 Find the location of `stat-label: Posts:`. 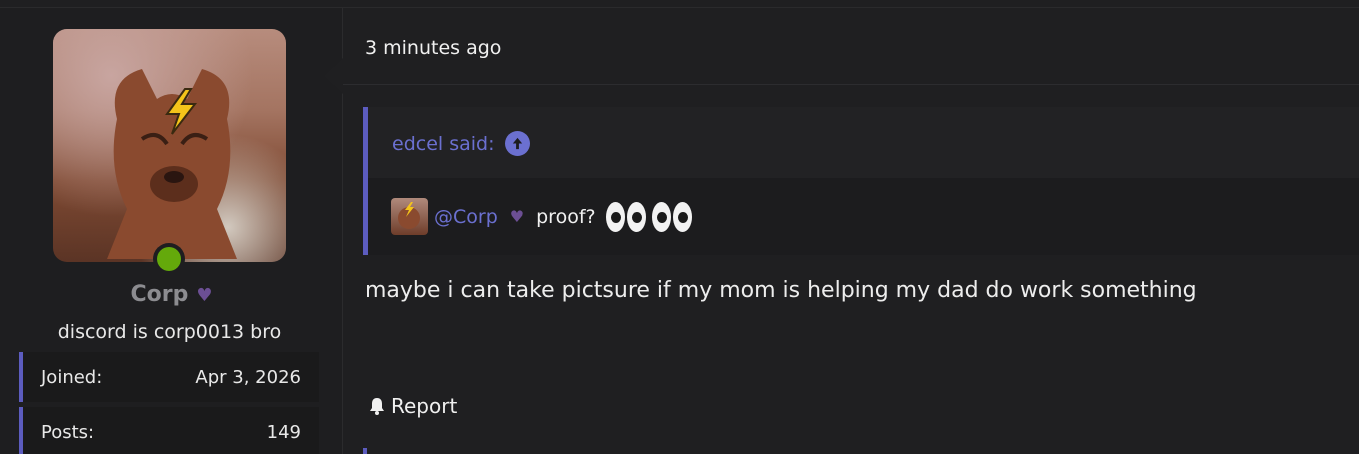

stat-label: Posts: is located at coordinates (68, 432).